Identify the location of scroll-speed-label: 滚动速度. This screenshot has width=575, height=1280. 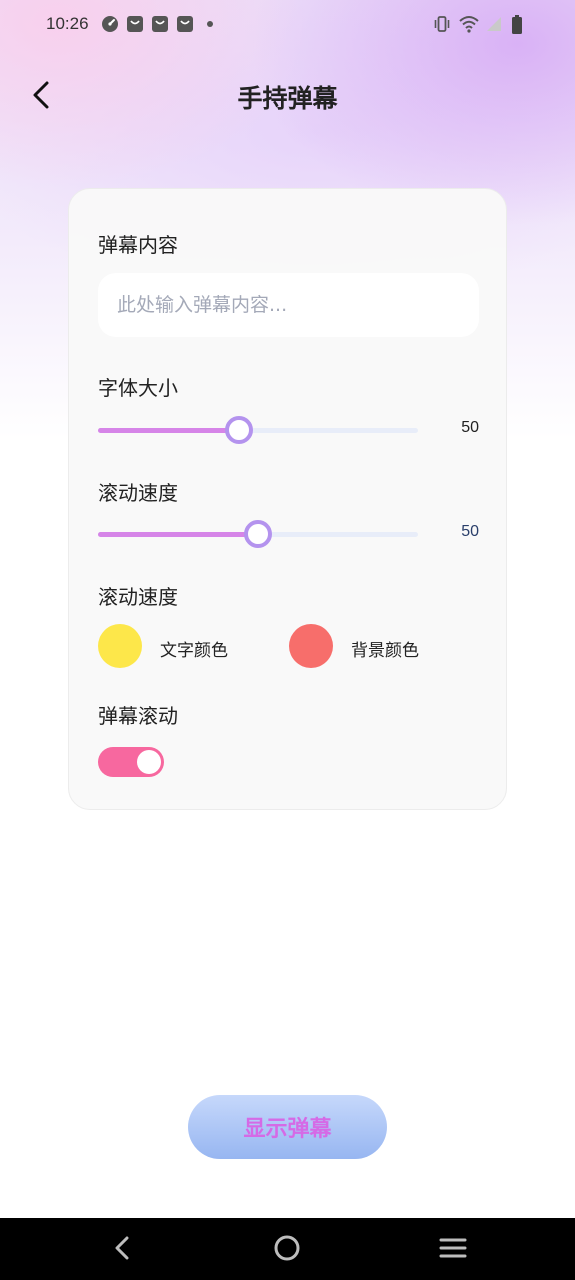
(138, 493).